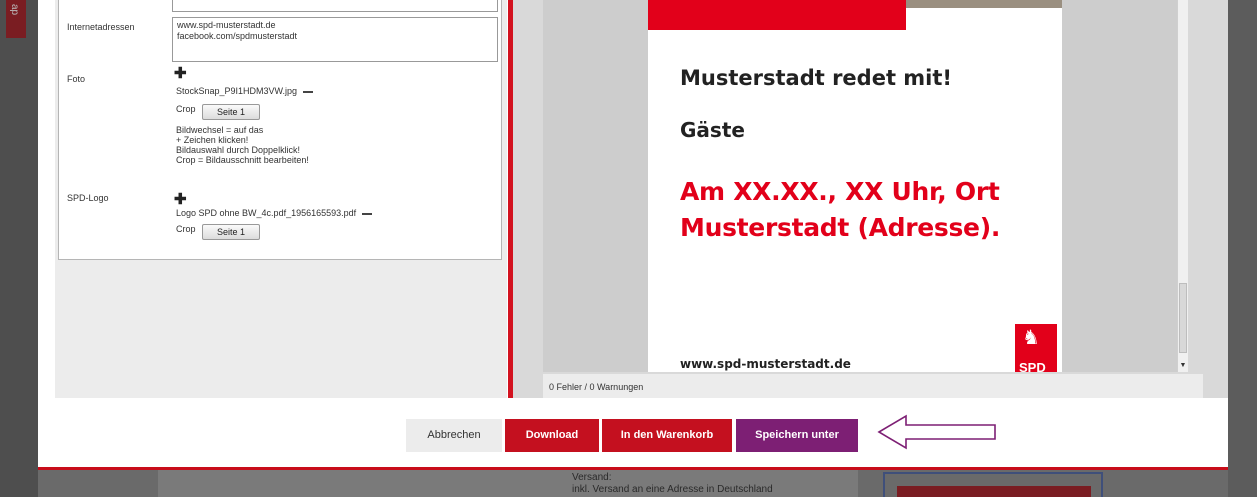  What do you see at coordinates (237, 91) in the screenshot?
I see `photo-filename-text: StockSnap_P9I1HDM3VW.jpg` at bounding box center [237, 91].